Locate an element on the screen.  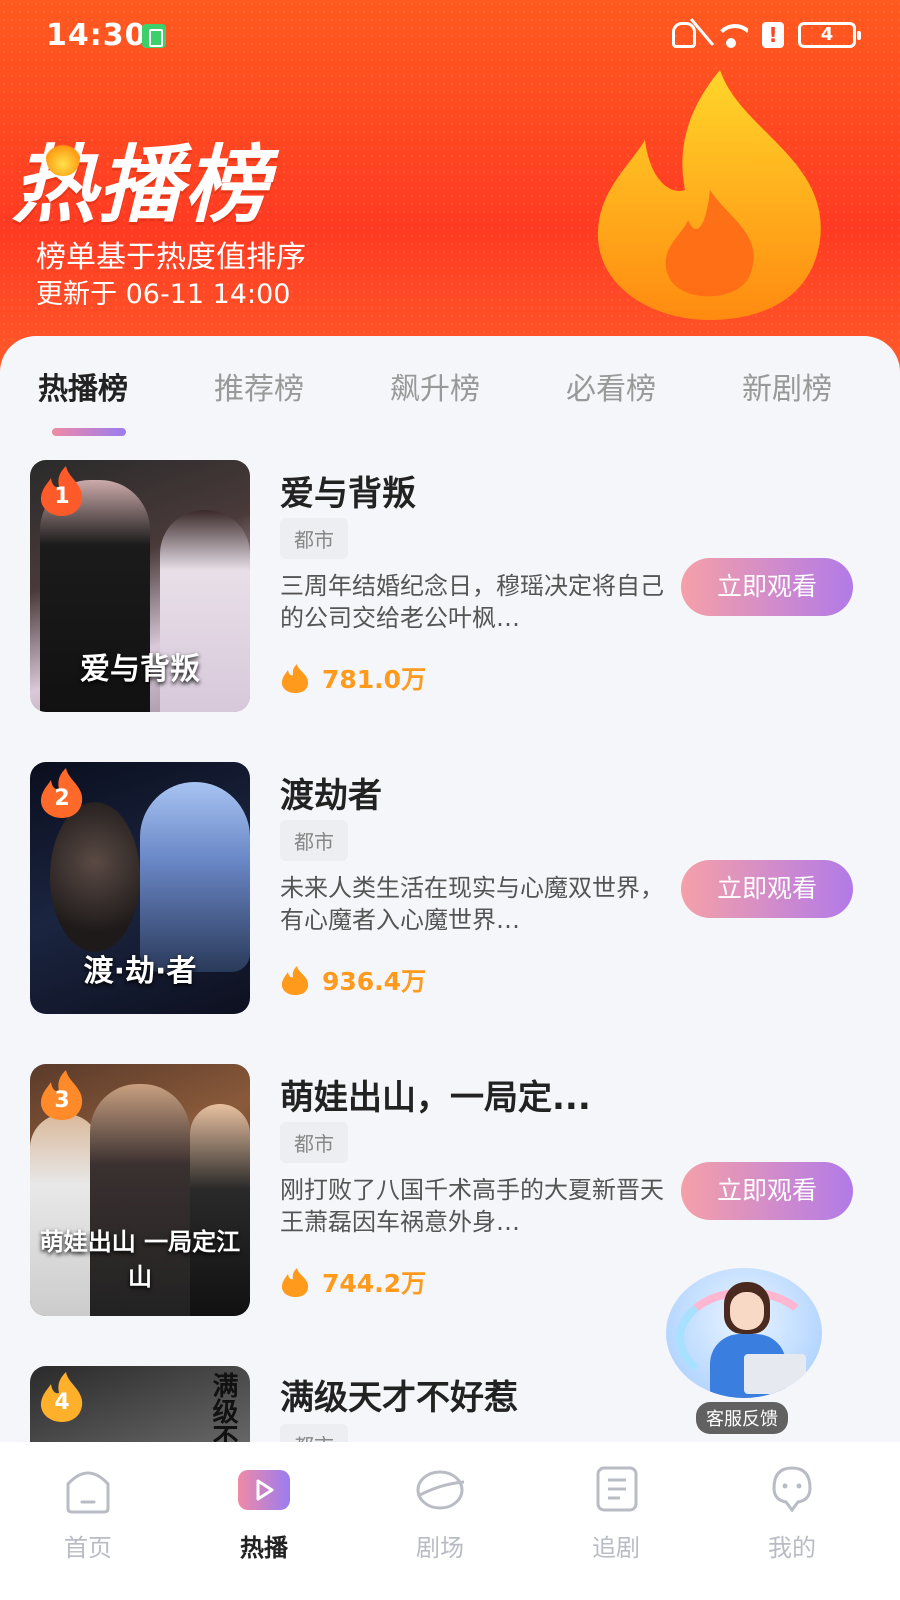
nav-label: 首页 is located at coordinates (88, 1548).